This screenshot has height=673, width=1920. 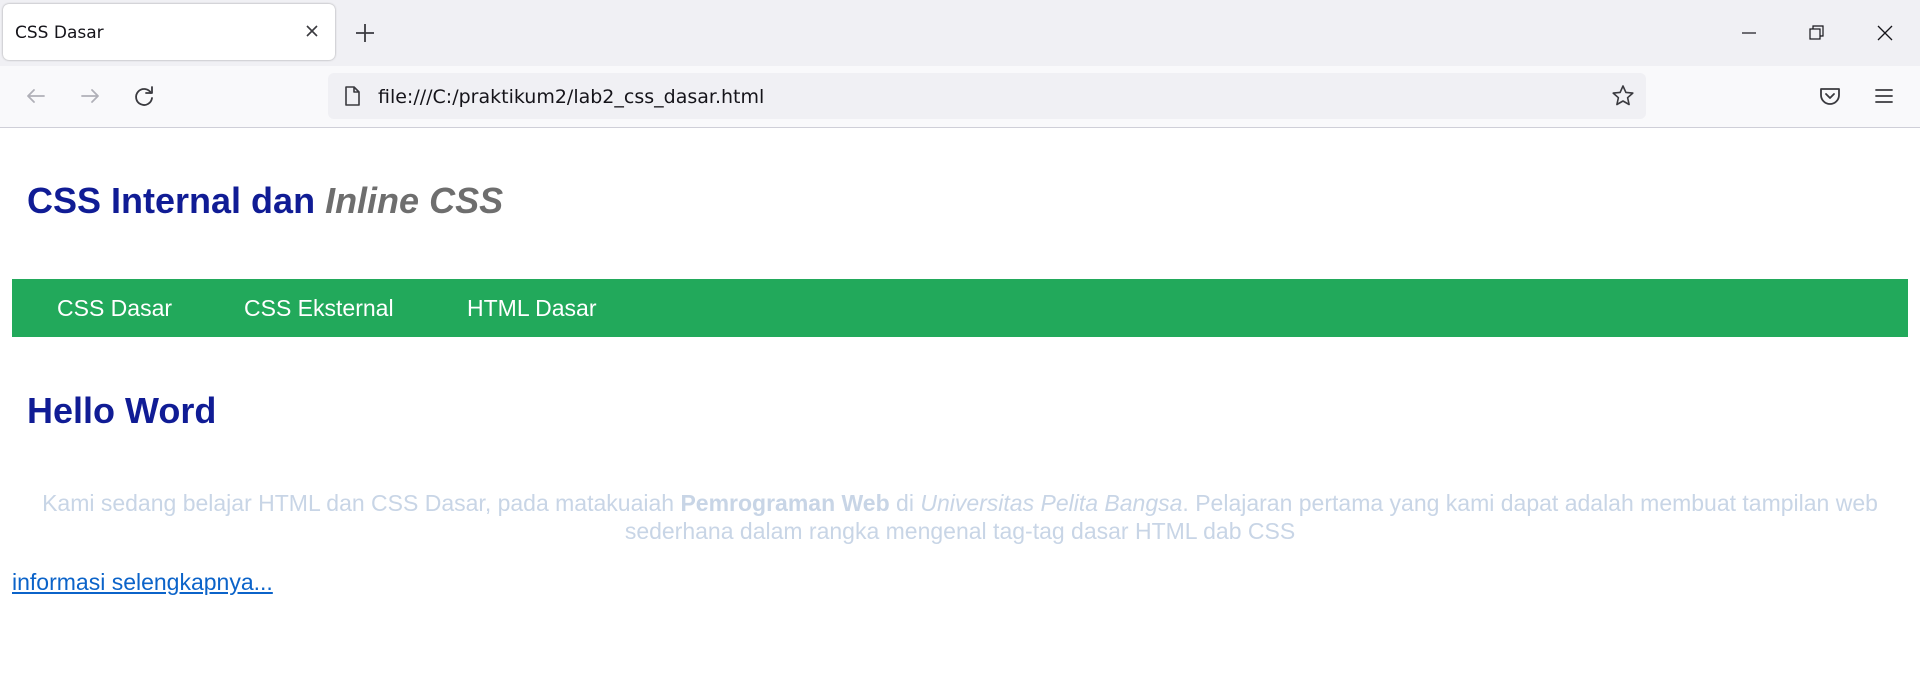 What do you see at coordinates (1051, 503) in the screenshot?
I see `paragraph-italic: Universitas Pelita Bangsa` at bounding box center [1051, 503].